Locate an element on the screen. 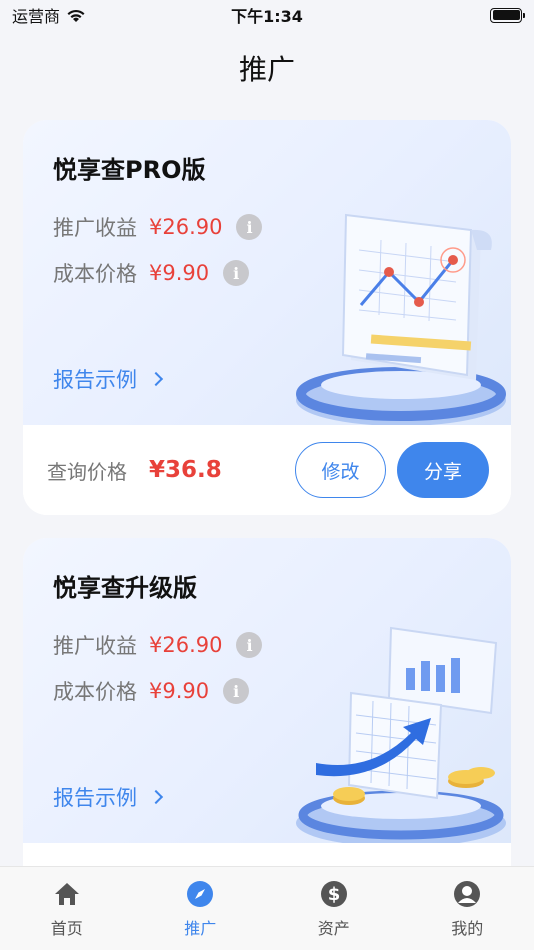 The image size is (534, 950). carrier-label: 运营商 is located at coordinates (36, 16).